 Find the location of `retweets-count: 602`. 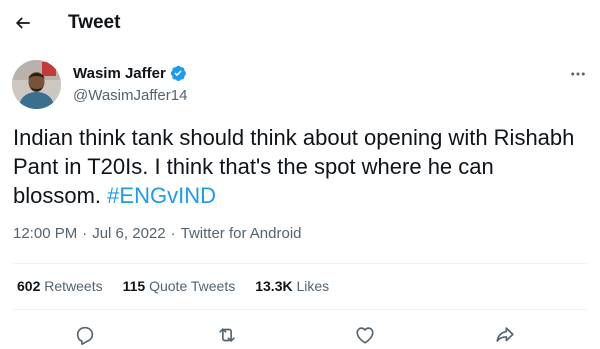

retweets-count: 602 is located at coordinates (29, 286).